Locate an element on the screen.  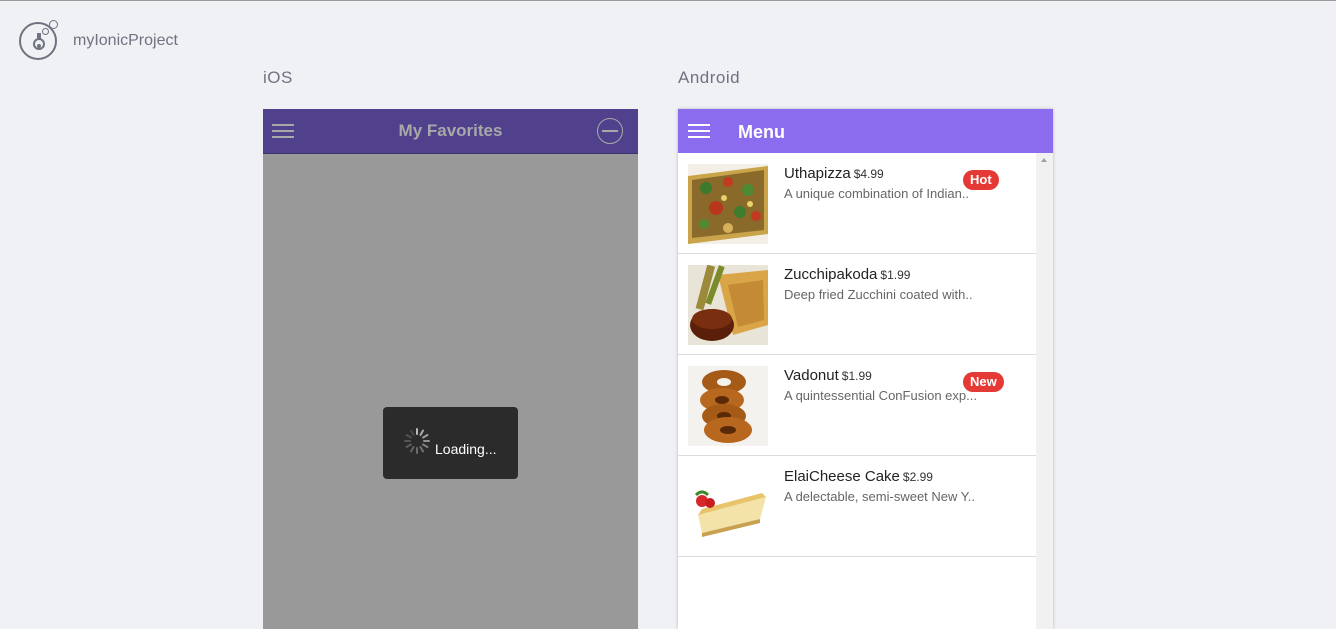
item-name: Uthapizza is located at coordinates (817, 173).